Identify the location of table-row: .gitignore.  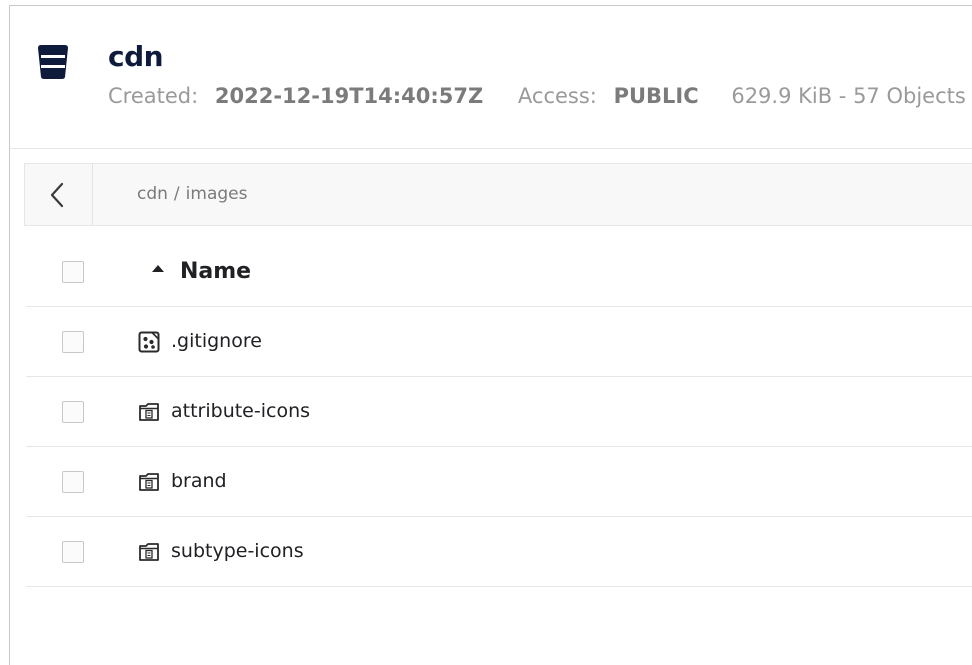
(499, 342).